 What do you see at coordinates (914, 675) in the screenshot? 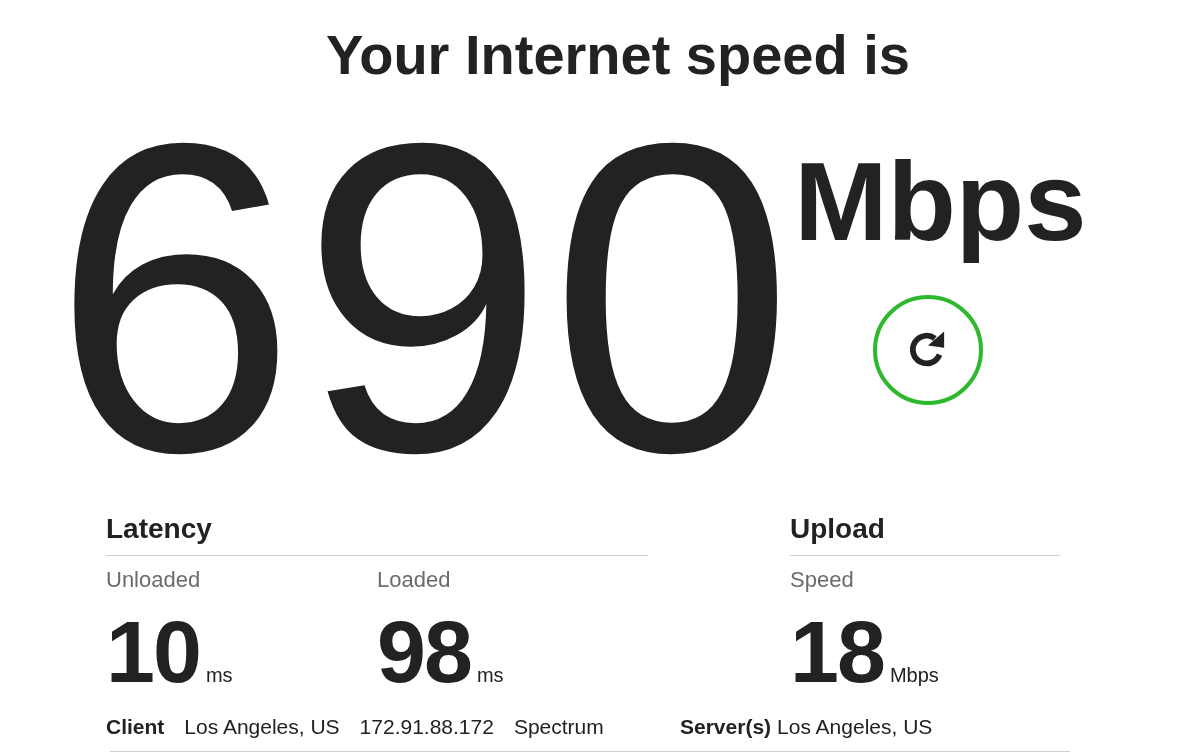
I see `metric-unit: Mbps` at bounding box center [914, 675].